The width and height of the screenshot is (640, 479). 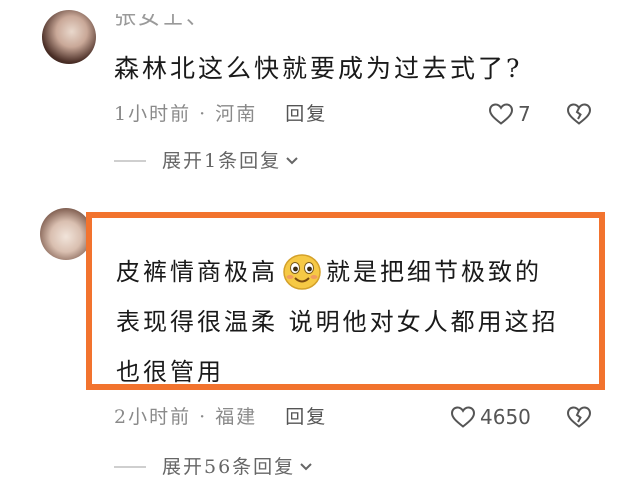 What do you see at coordinates (505, 417) in the screenshot?
I see `like-count: 4650` at bounding box center [505, 417].